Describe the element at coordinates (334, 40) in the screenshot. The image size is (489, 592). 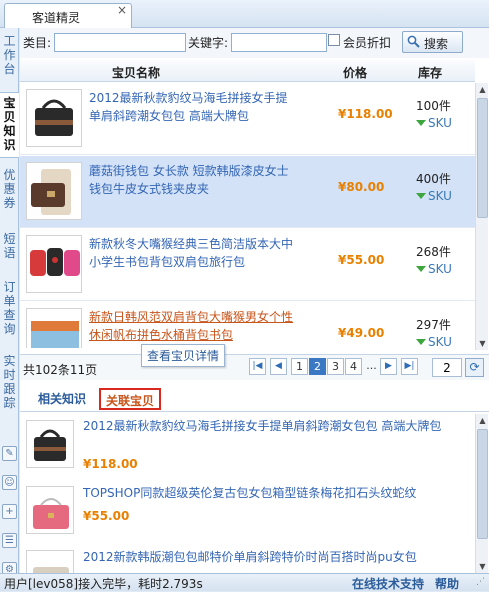
I see `member-discount-checkbox` at that location.